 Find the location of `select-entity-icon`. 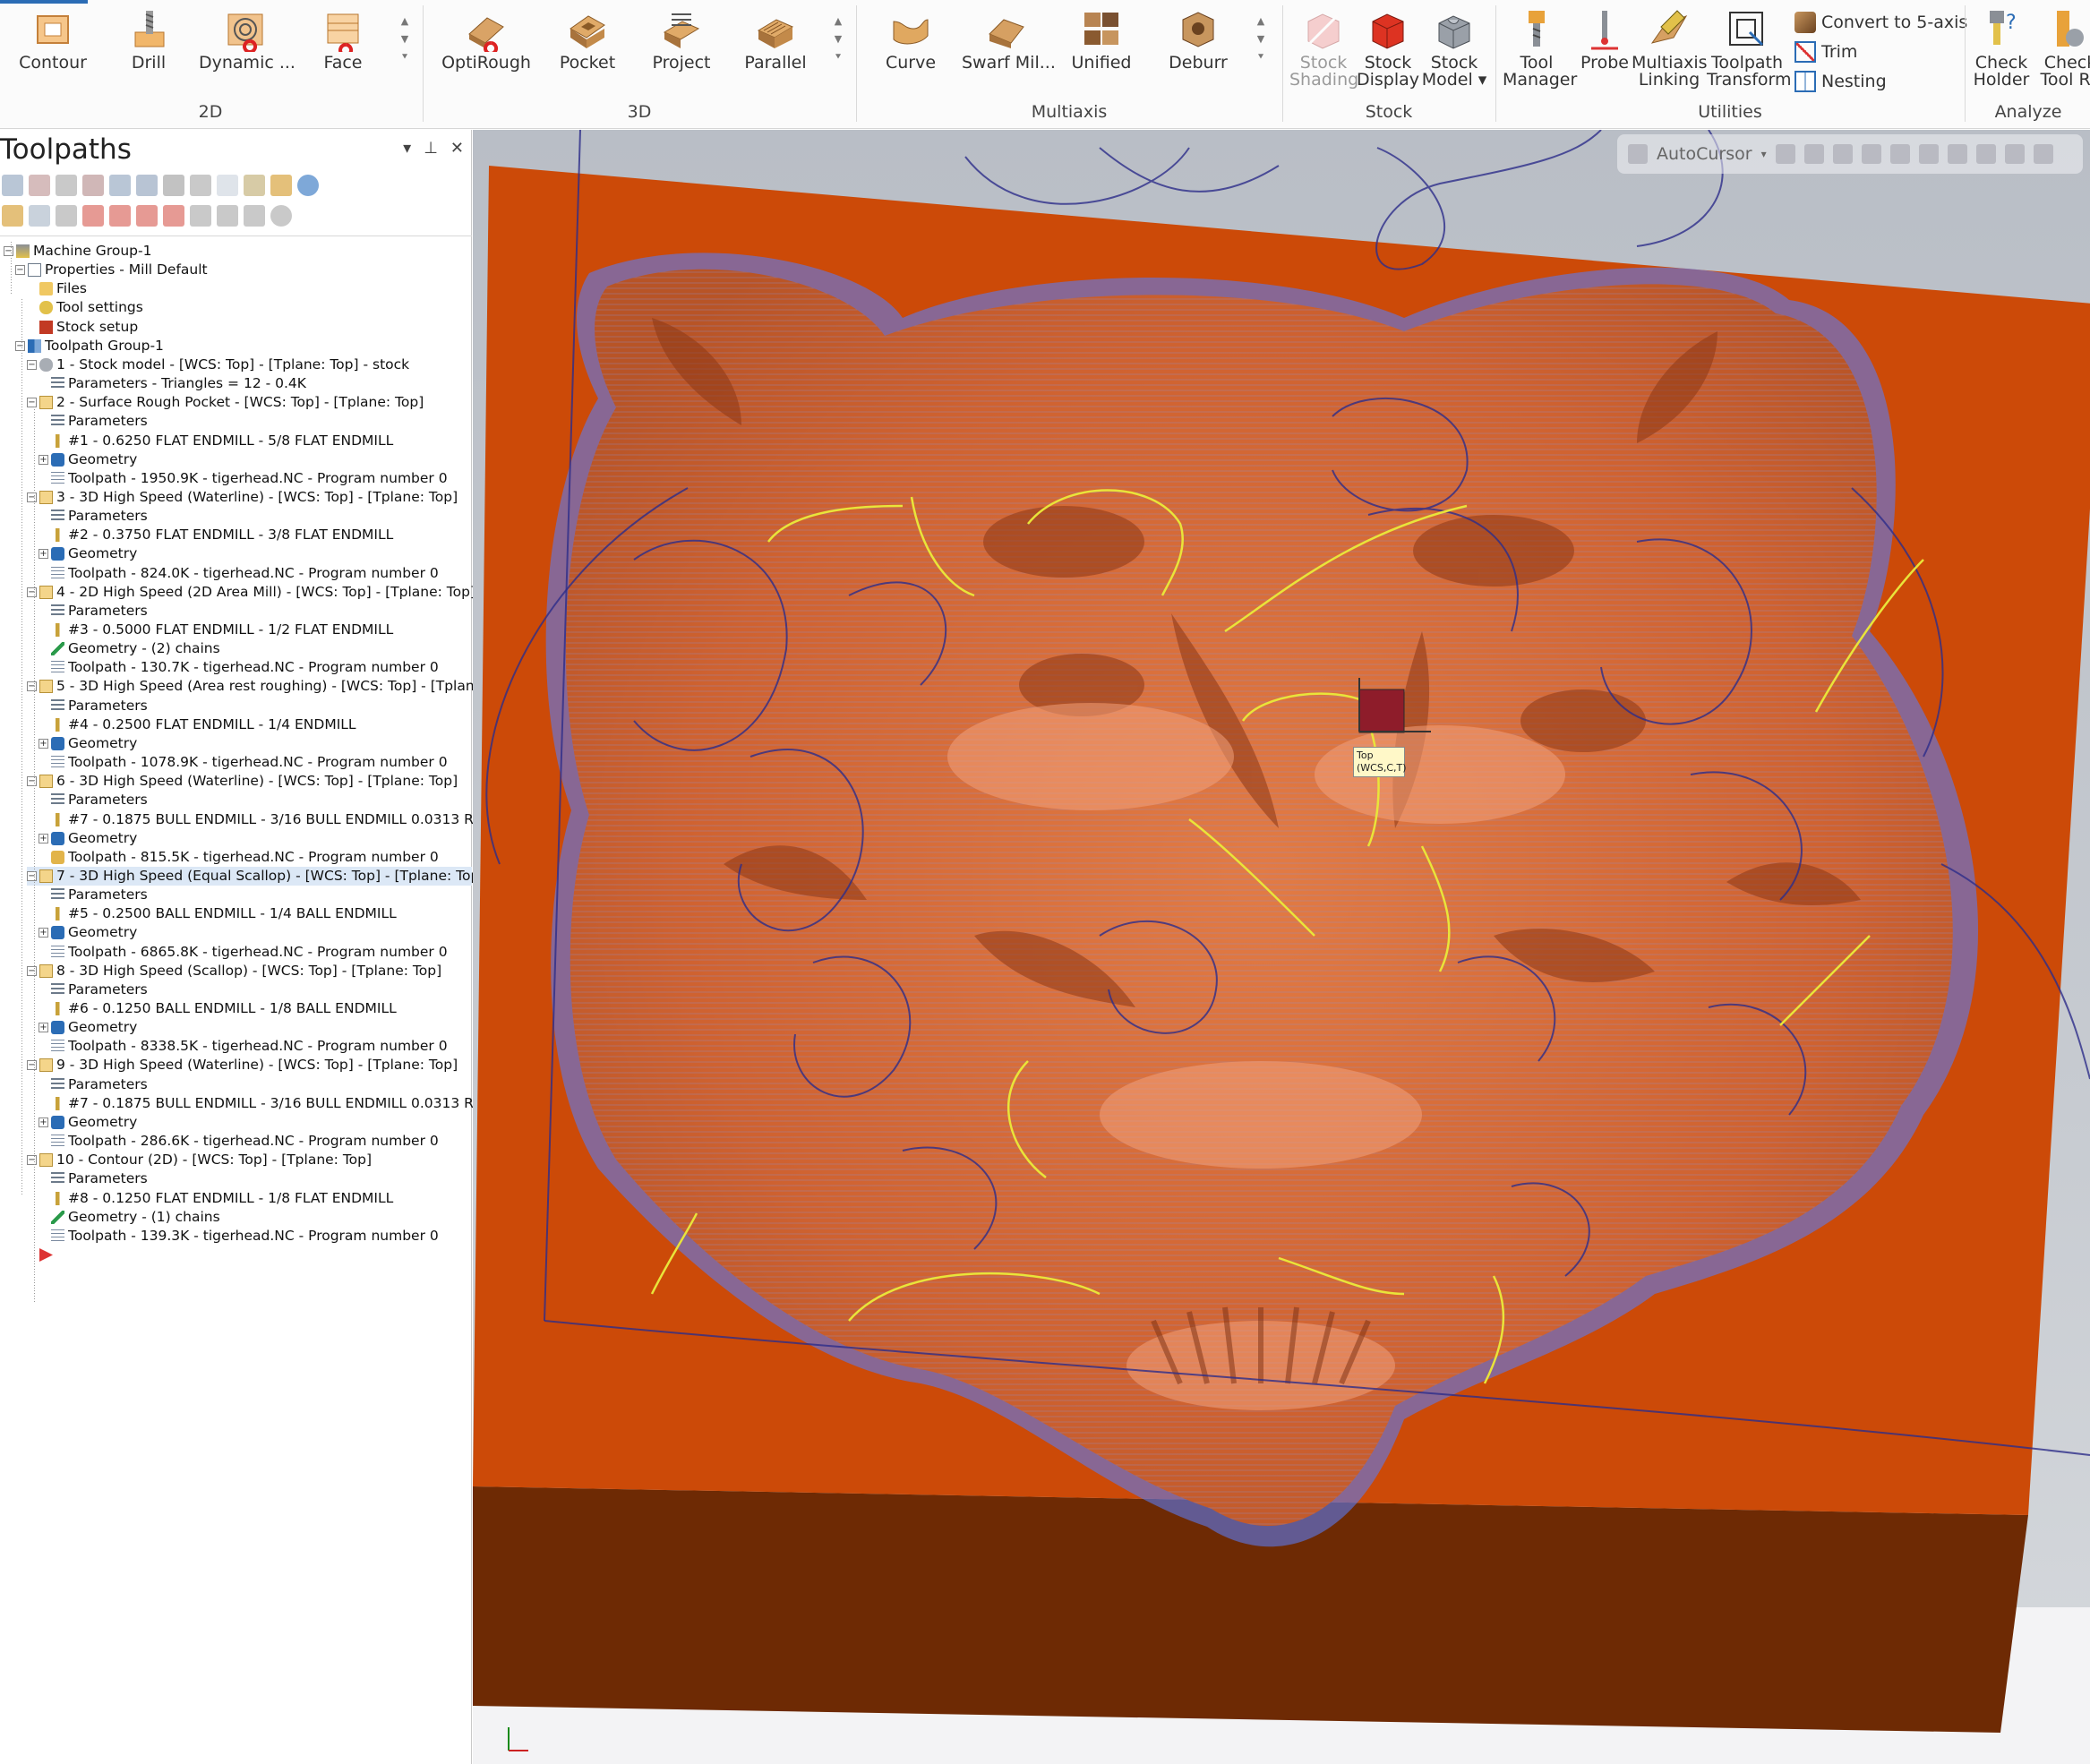

select-entity-icon is located at coordinates (1871, 154).